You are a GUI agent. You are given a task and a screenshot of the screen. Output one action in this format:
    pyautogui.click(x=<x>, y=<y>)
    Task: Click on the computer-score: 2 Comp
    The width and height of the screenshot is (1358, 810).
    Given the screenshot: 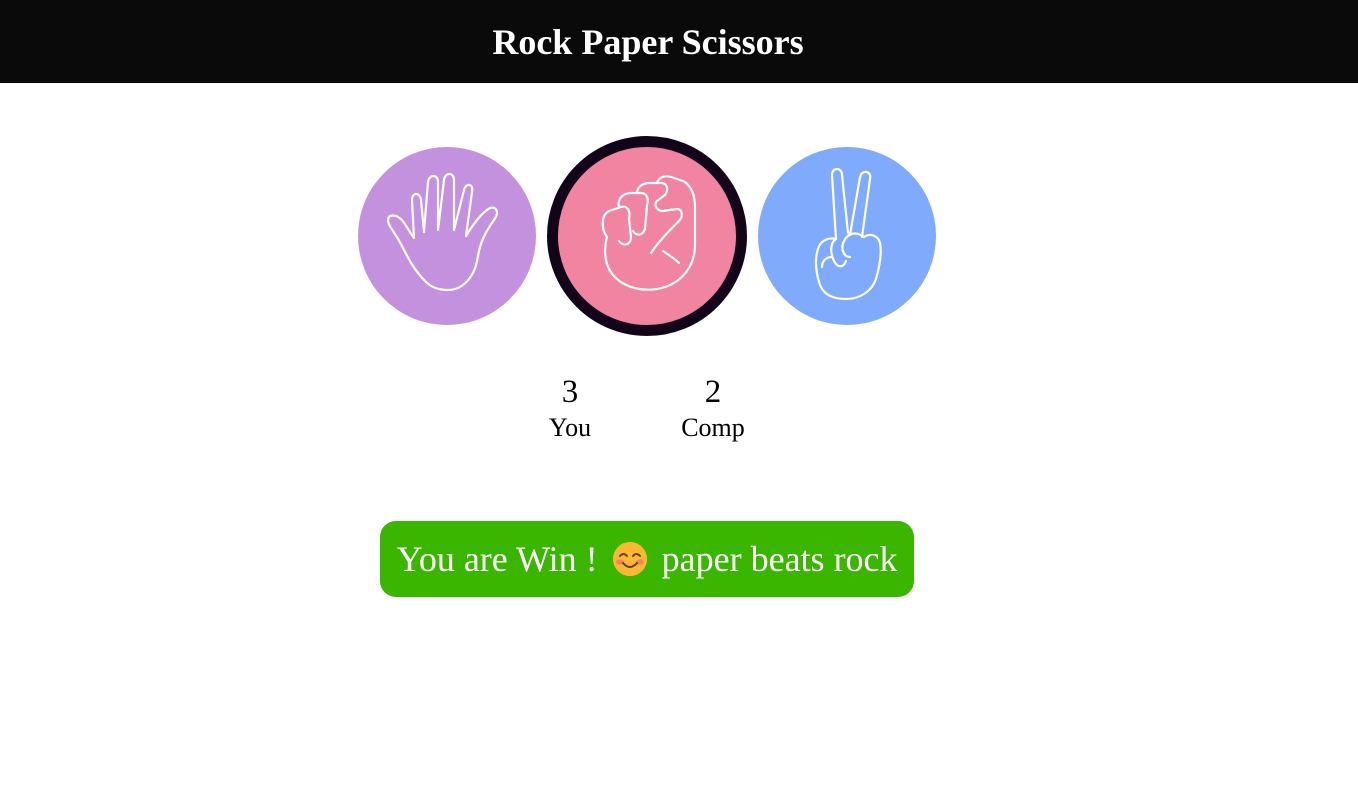 What is the action you would take?
    pyautogui.click(x=713, y=408)
    